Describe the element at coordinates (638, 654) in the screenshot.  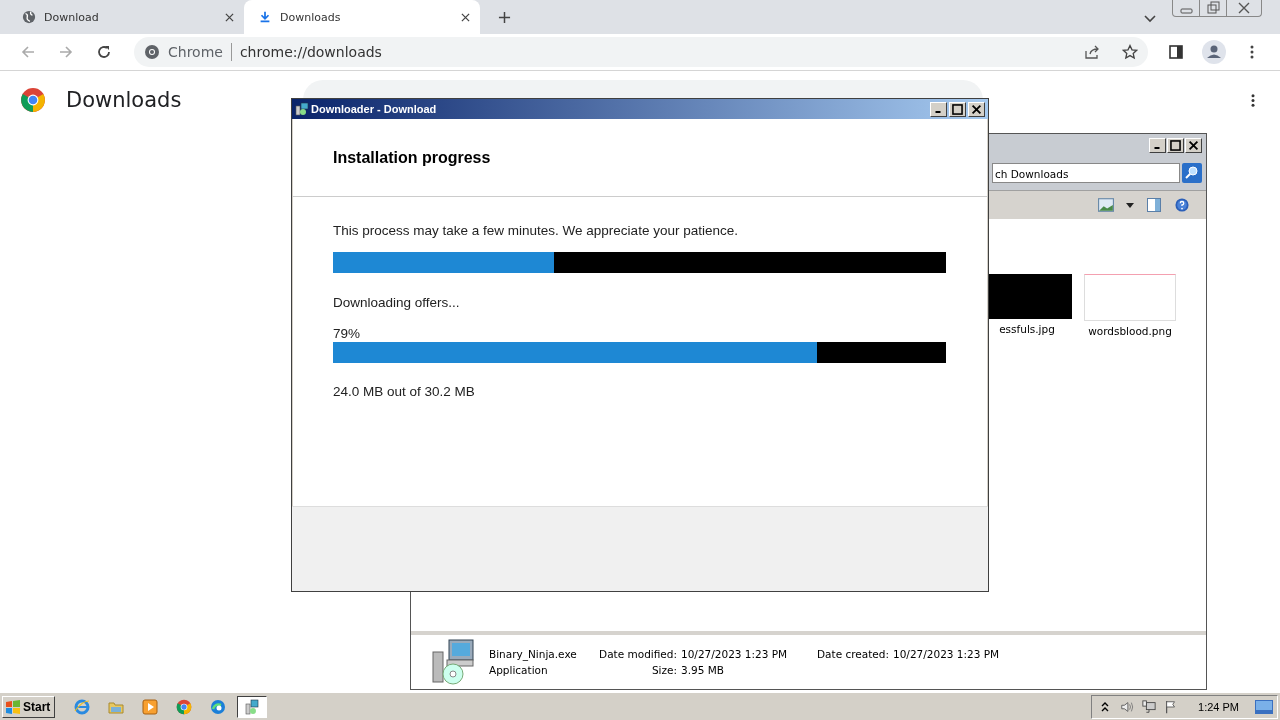
I see `detail-label: Date modified:` at that location.